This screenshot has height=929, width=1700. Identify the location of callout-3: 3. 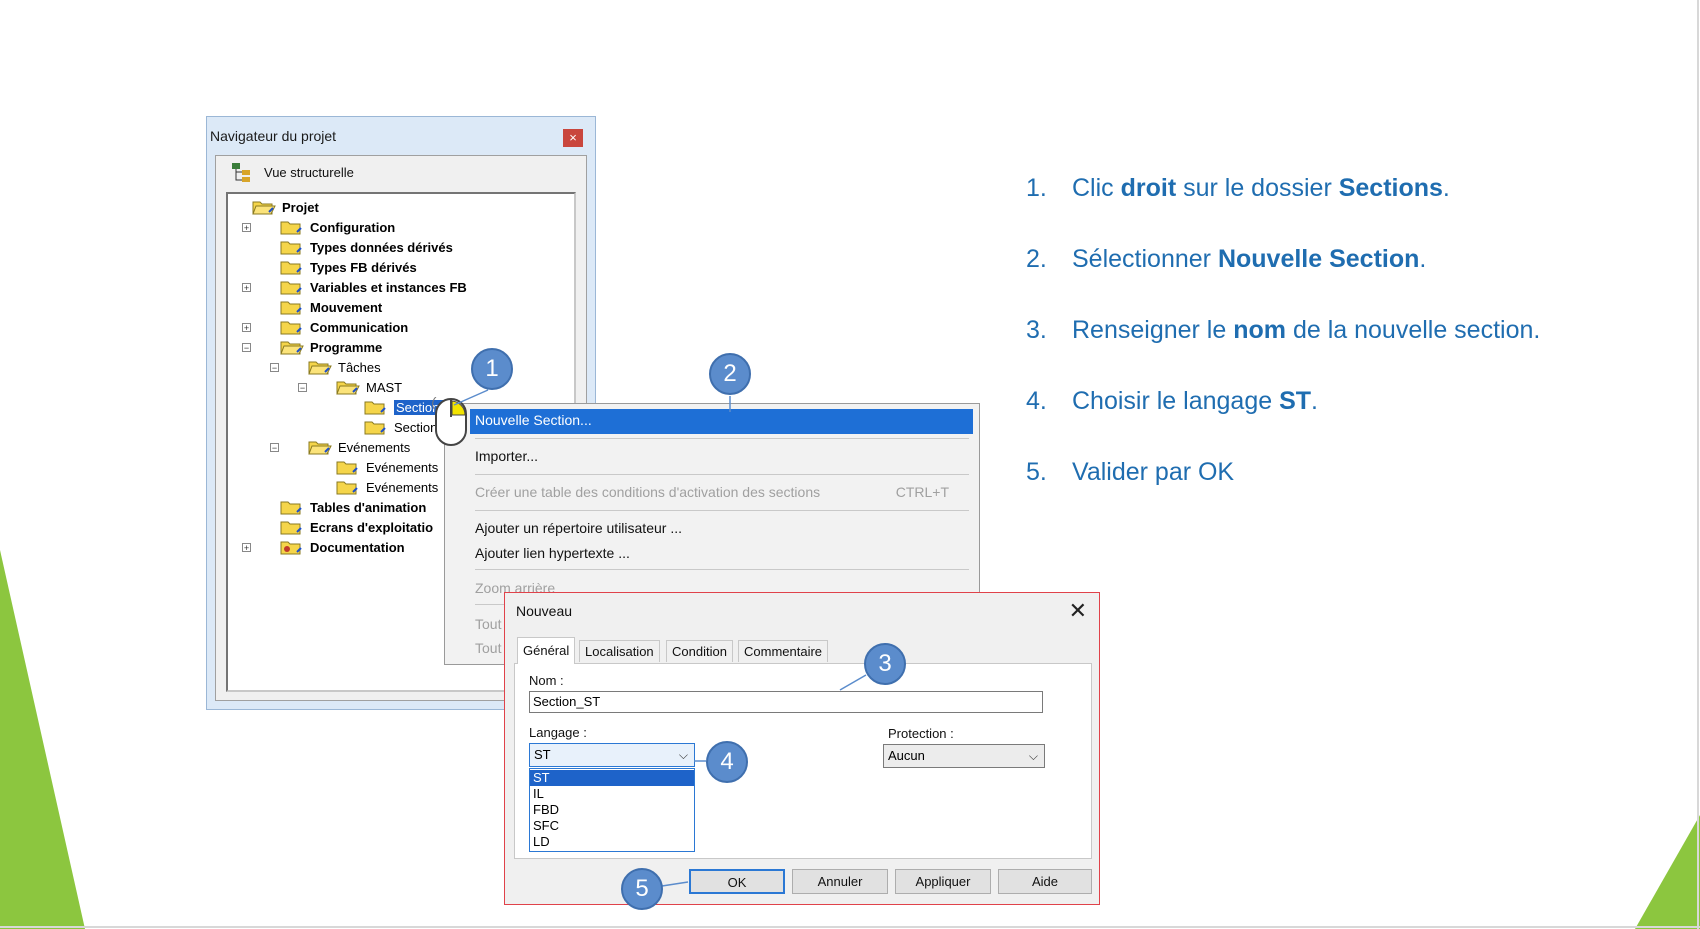
(885, 664).